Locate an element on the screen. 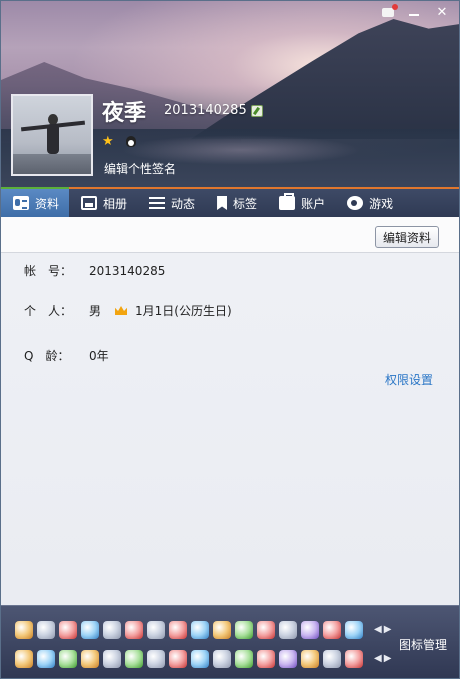  level-star-icon: ★ is located at coordinates (108, 141).